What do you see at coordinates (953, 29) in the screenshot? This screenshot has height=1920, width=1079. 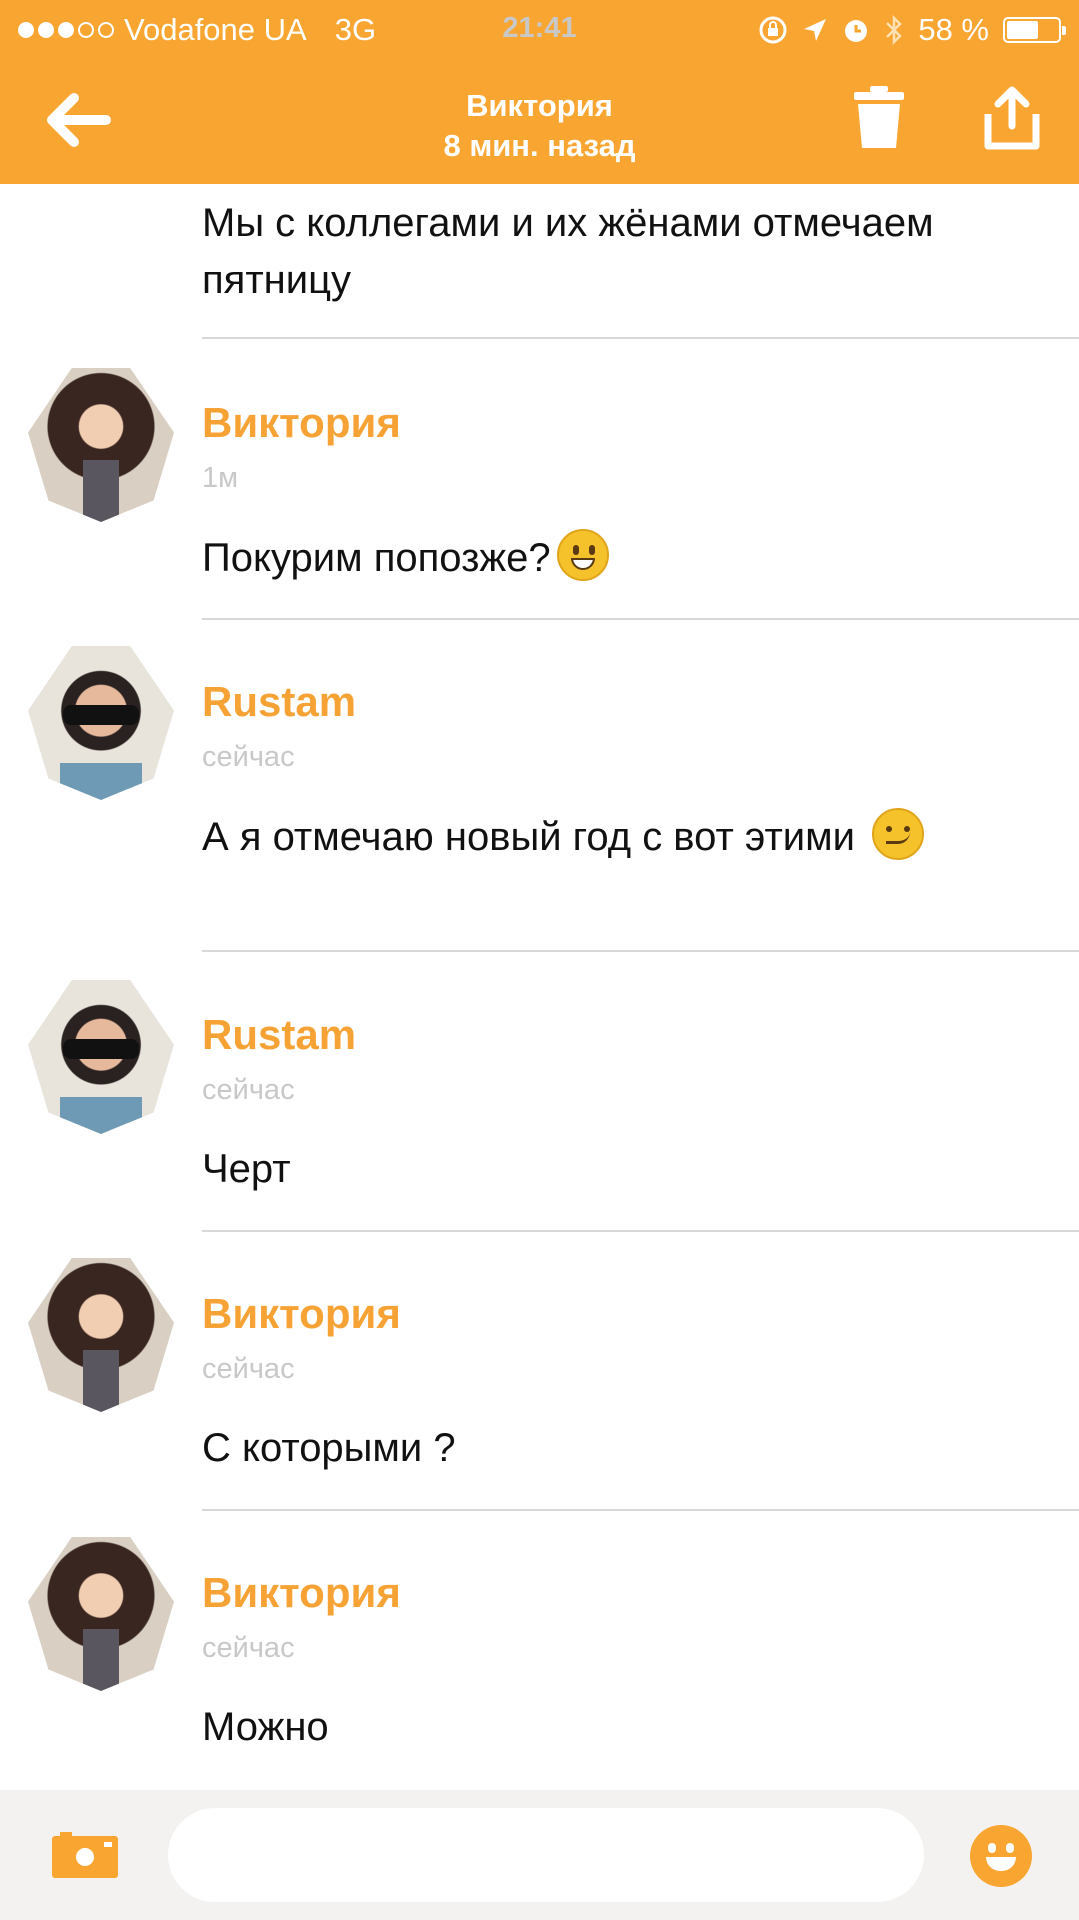 I see `battery-percent: 58 %` at bounding box center [953, 29].